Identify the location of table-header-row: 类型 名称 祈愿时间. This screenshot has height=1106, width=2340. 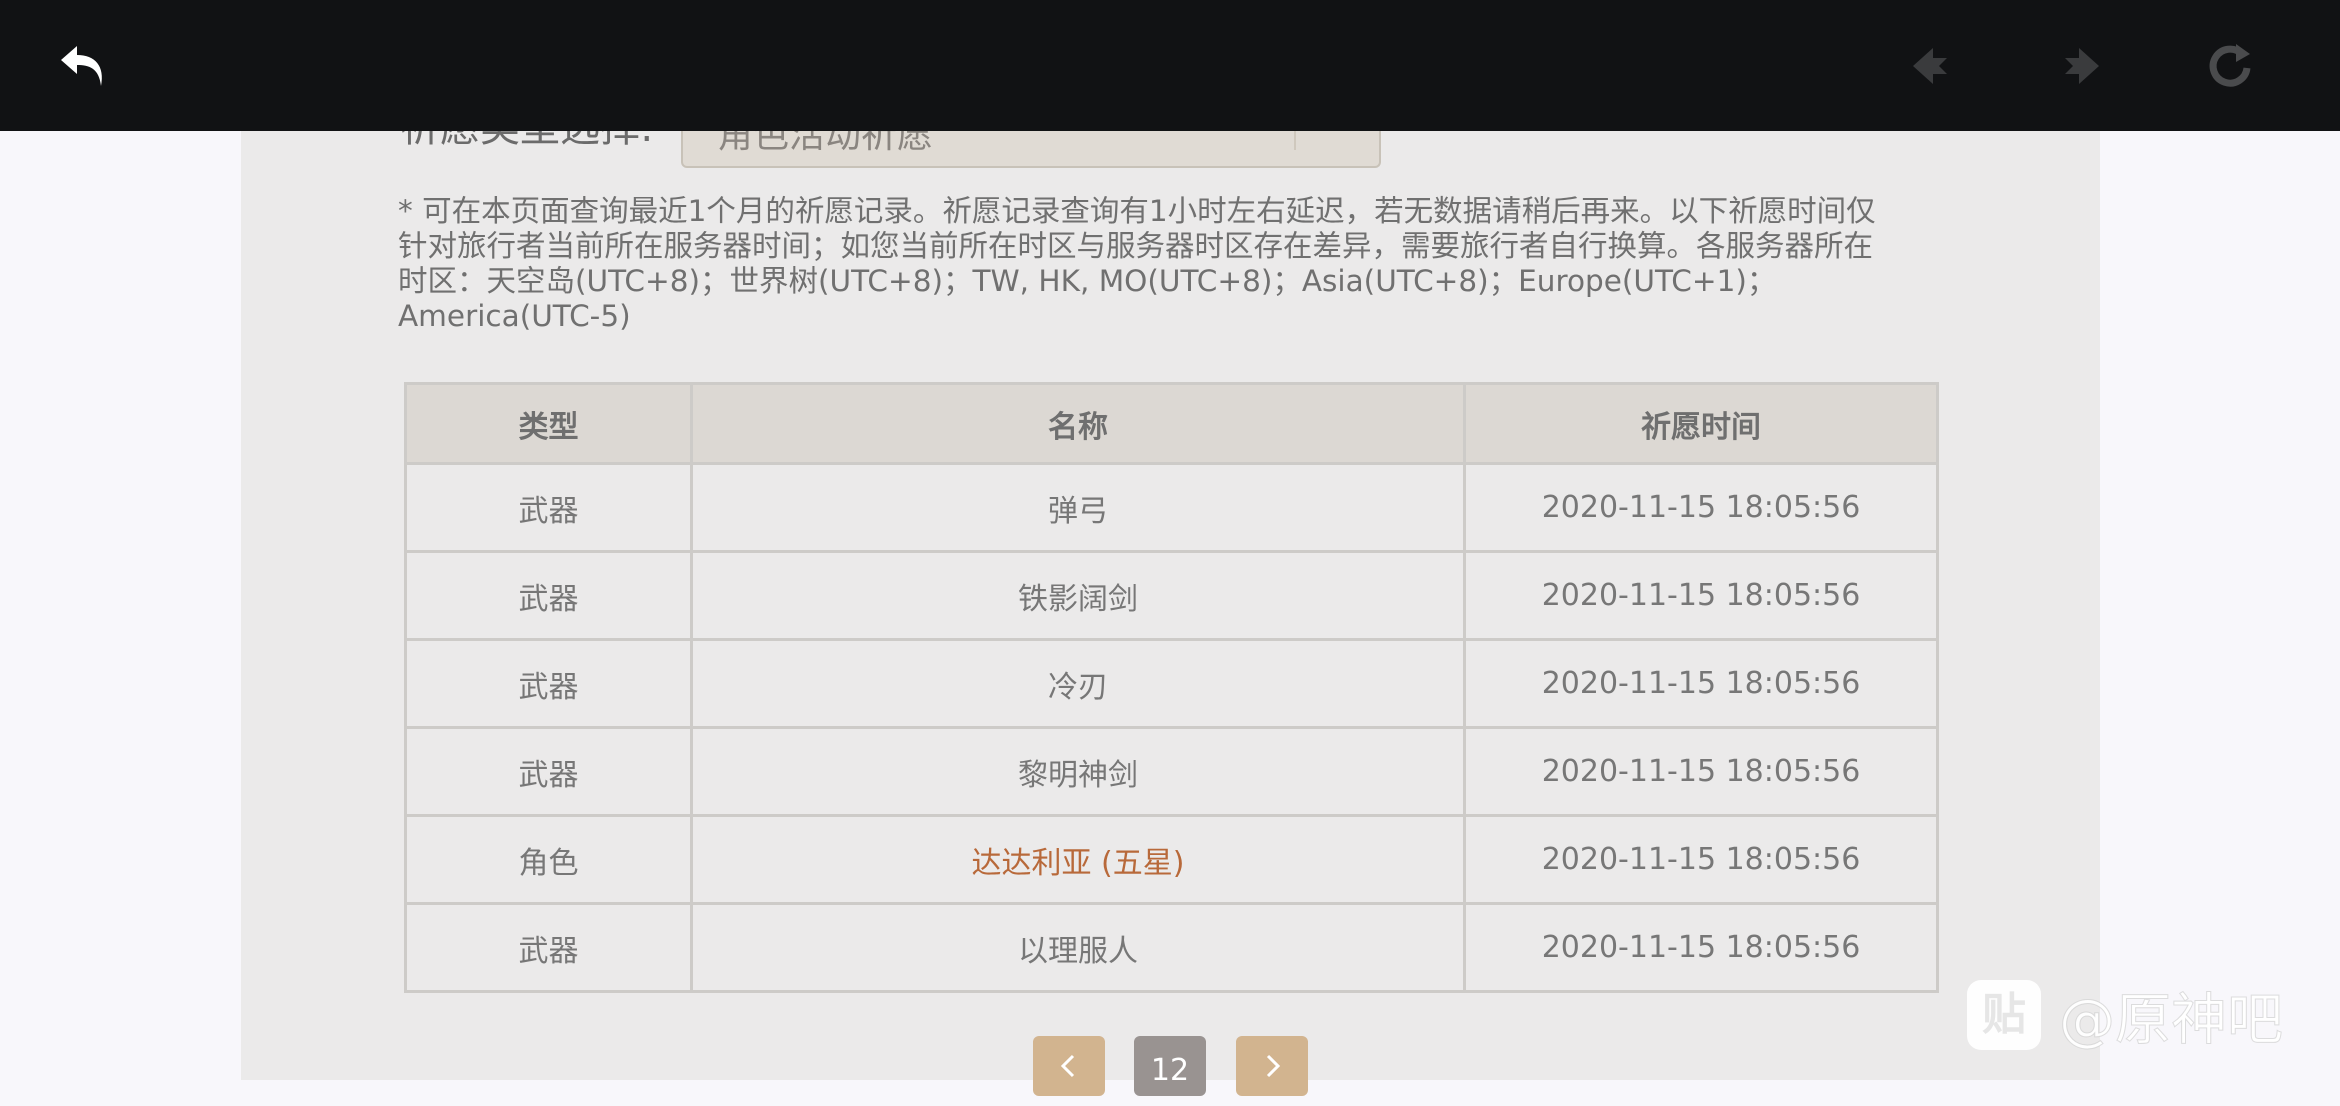
(1171, 423).